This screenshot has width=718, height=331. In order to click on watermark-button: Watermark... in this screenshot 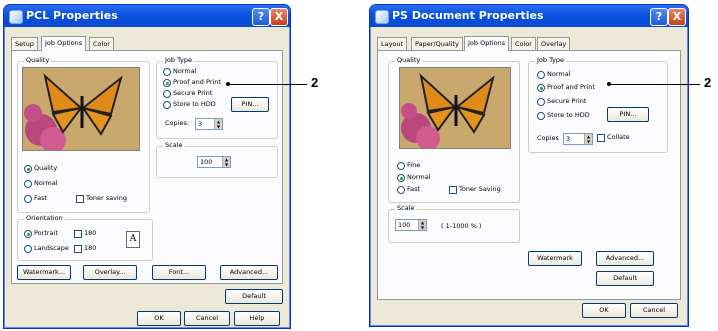, I will do `click(44, 272)`.